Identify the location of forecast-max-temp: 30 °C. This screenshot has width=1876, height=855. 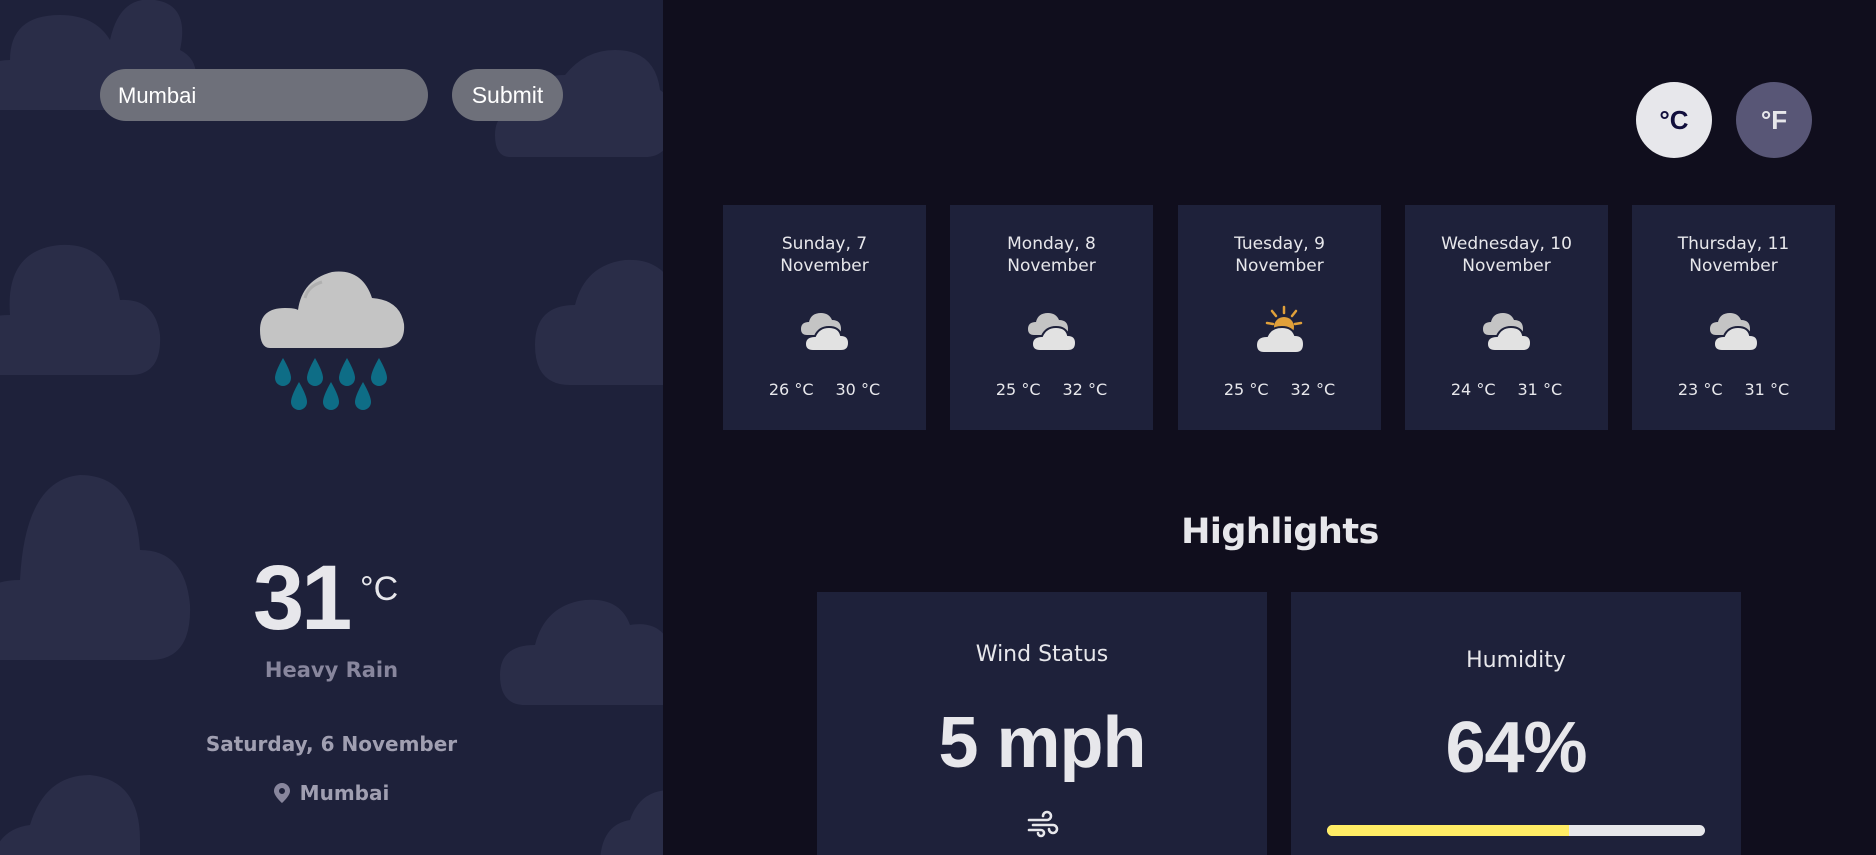
(858, 389).